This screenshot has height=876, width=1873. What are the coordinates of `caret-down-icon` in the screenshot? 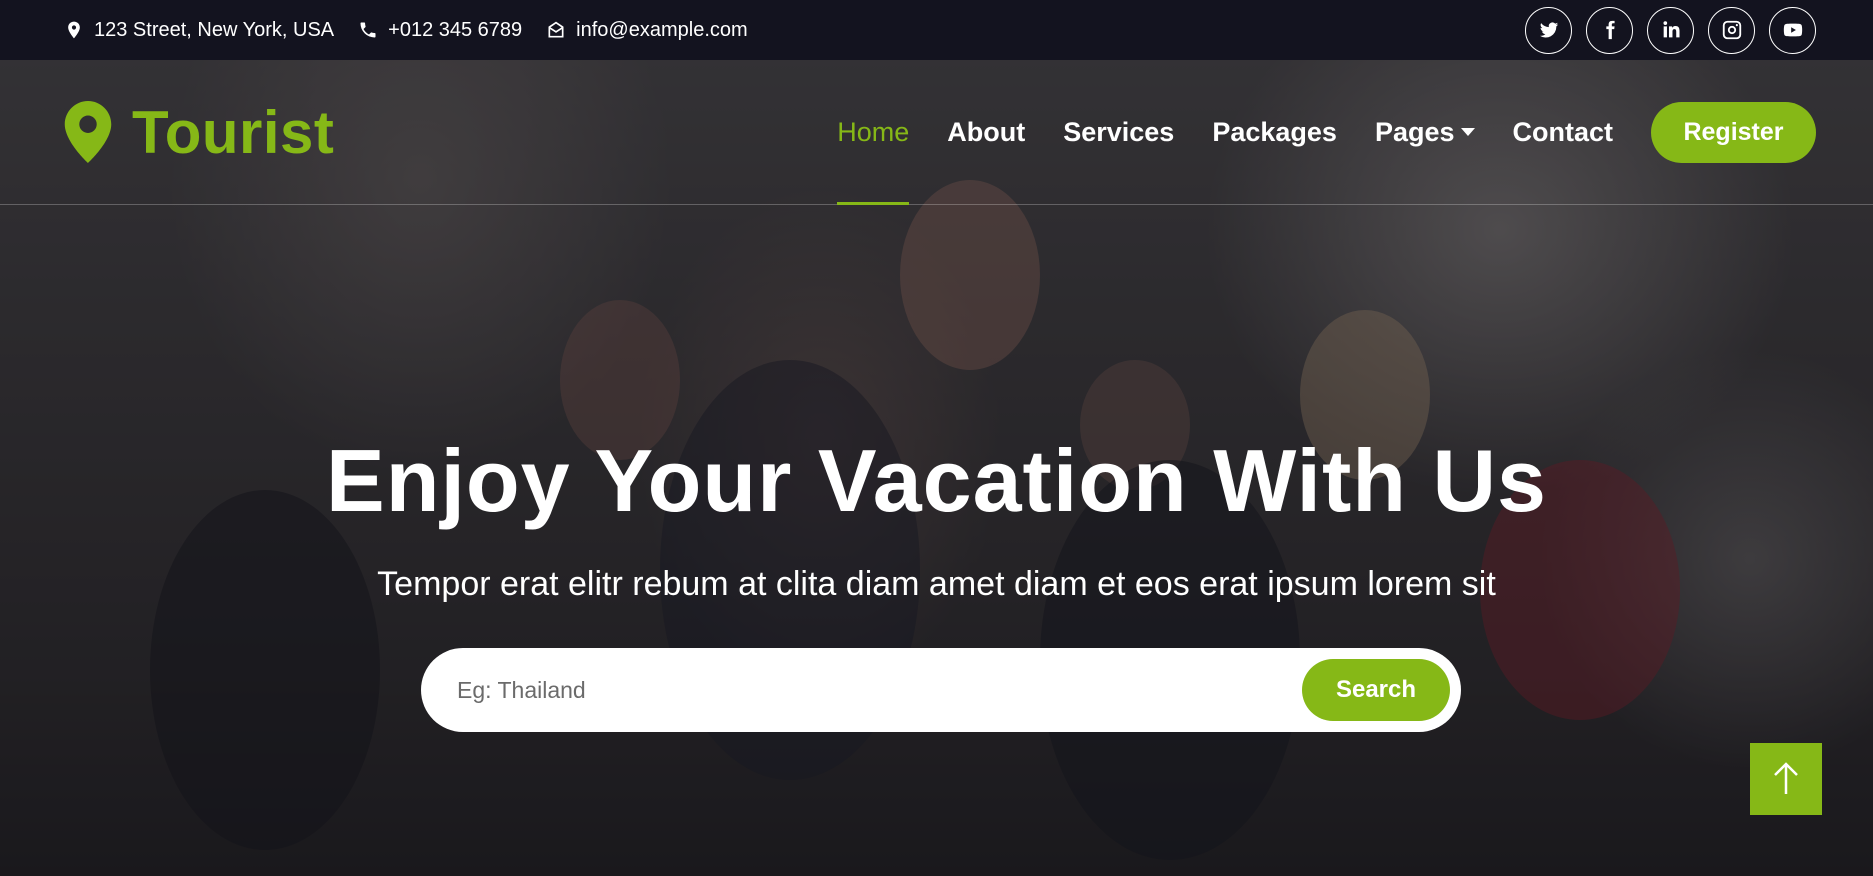 It's located at (1467, 132).